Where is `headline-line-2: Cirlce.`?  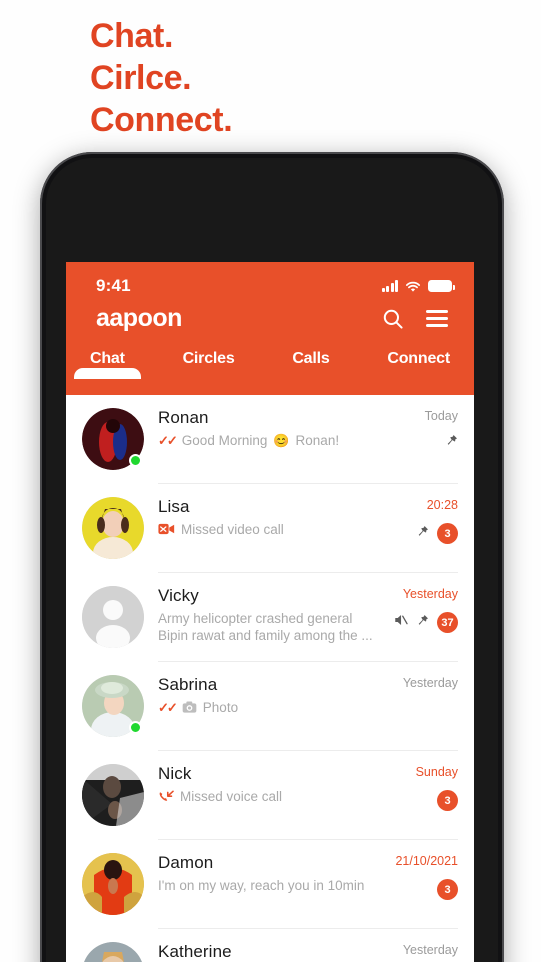
headline-line-2: Cirlce. is located at coordinates (141, 77).